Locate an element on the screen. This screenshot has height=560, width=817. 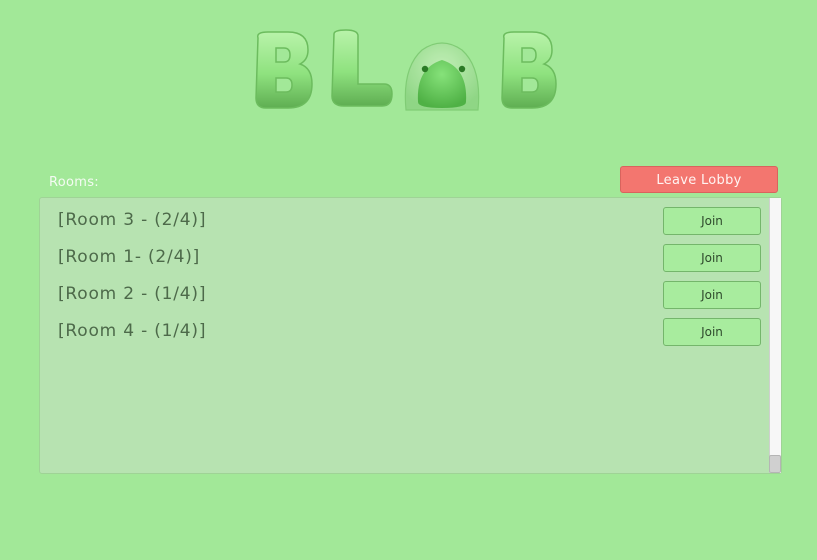
leave-lobby-button: Leave Lobby is located at coordinates (699, 179).